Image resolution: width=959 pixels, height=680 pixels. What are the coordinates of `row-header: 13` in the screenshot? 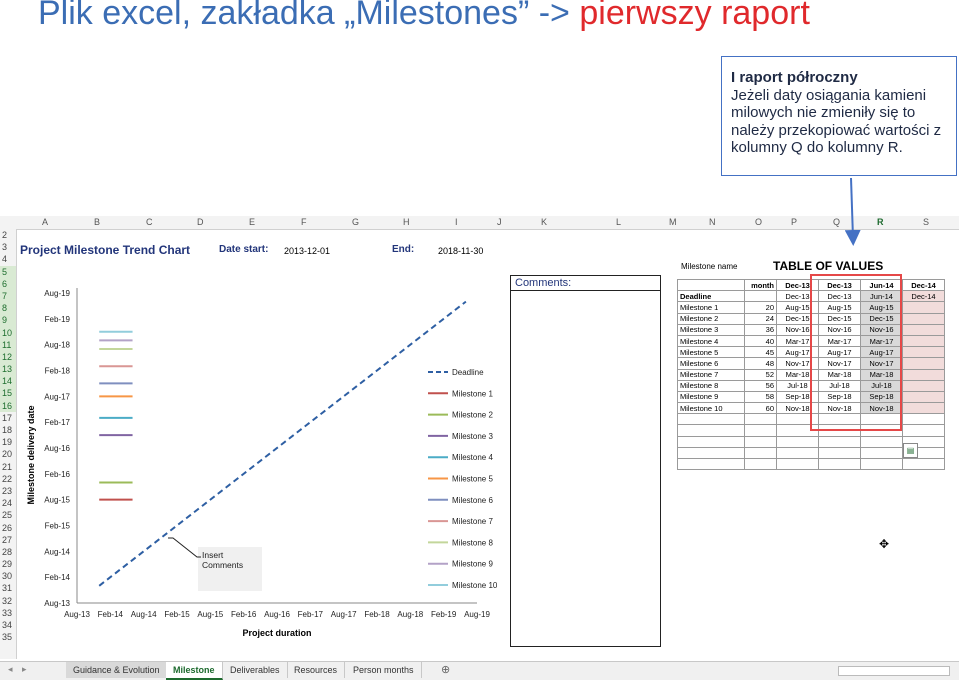 It's located at (8, 369).